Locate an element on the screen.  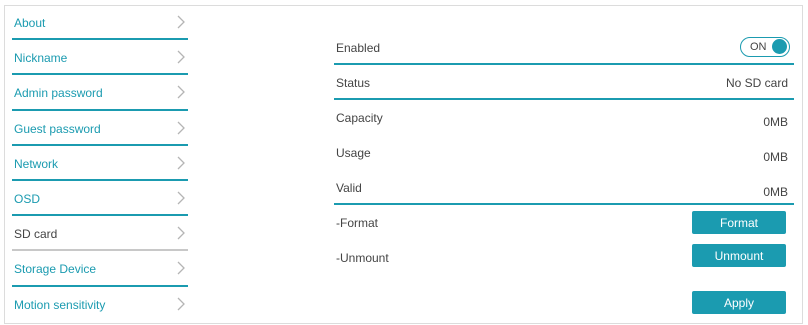
usage-row: Usage 0MB is located at coordinates (564, 152).